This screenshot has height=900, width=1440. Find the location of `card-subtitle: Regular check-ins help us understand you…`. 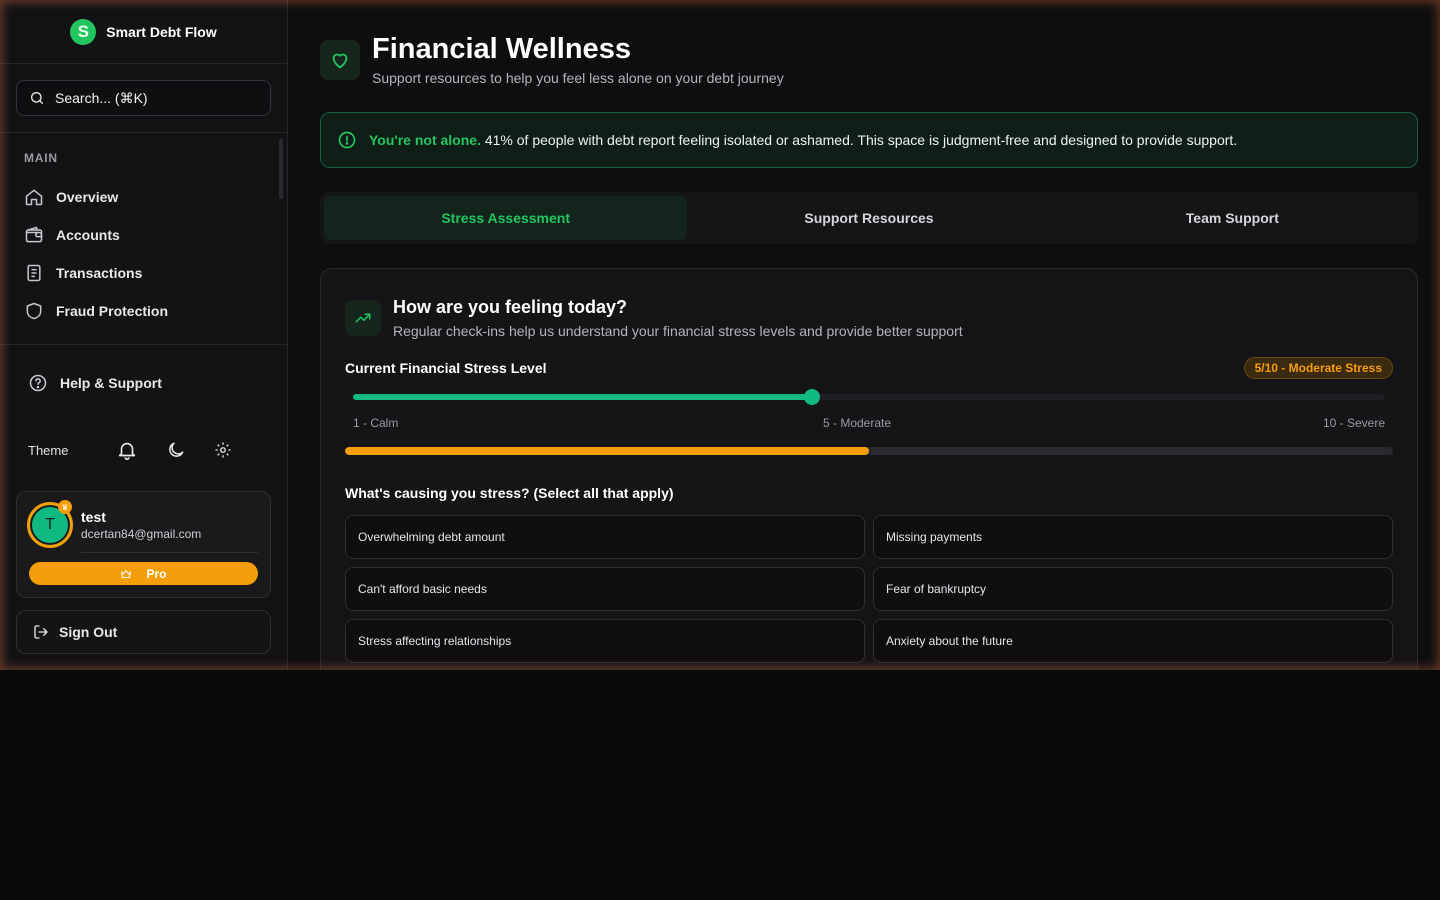

card-subtitle: Regular check-ins help us understand you… is located at coordinates (678, 331).